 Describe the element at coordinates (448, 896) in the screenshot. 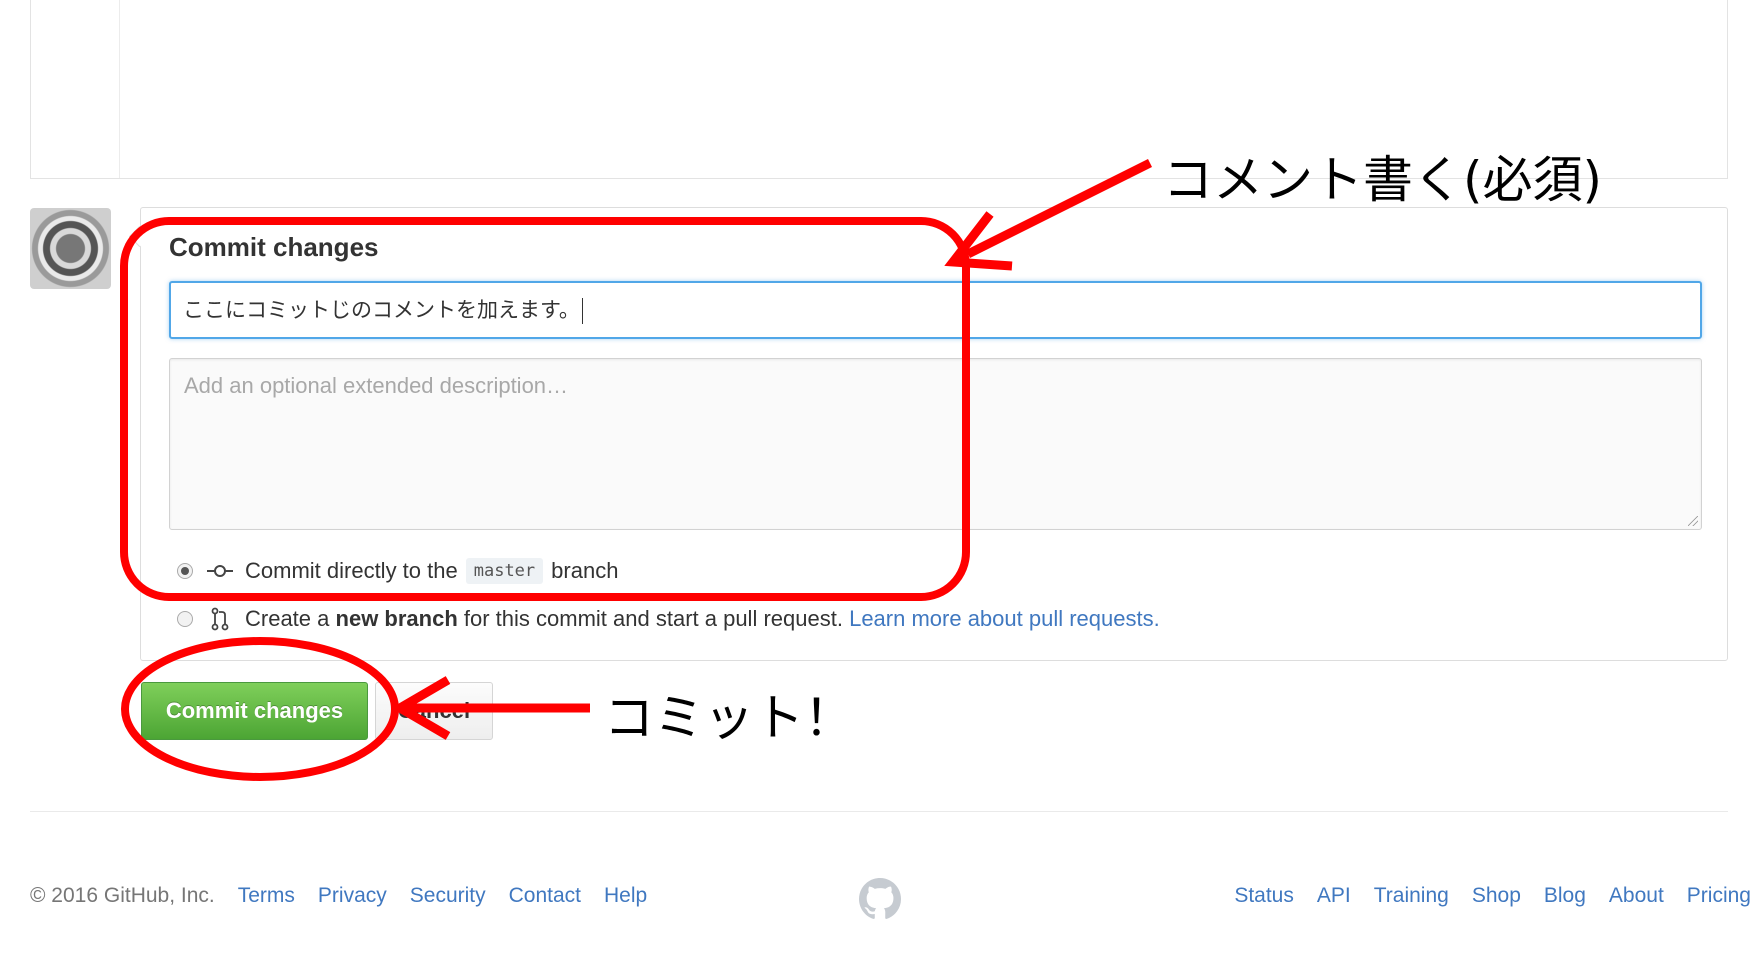

I see `footer-link-security: Security` at that location.